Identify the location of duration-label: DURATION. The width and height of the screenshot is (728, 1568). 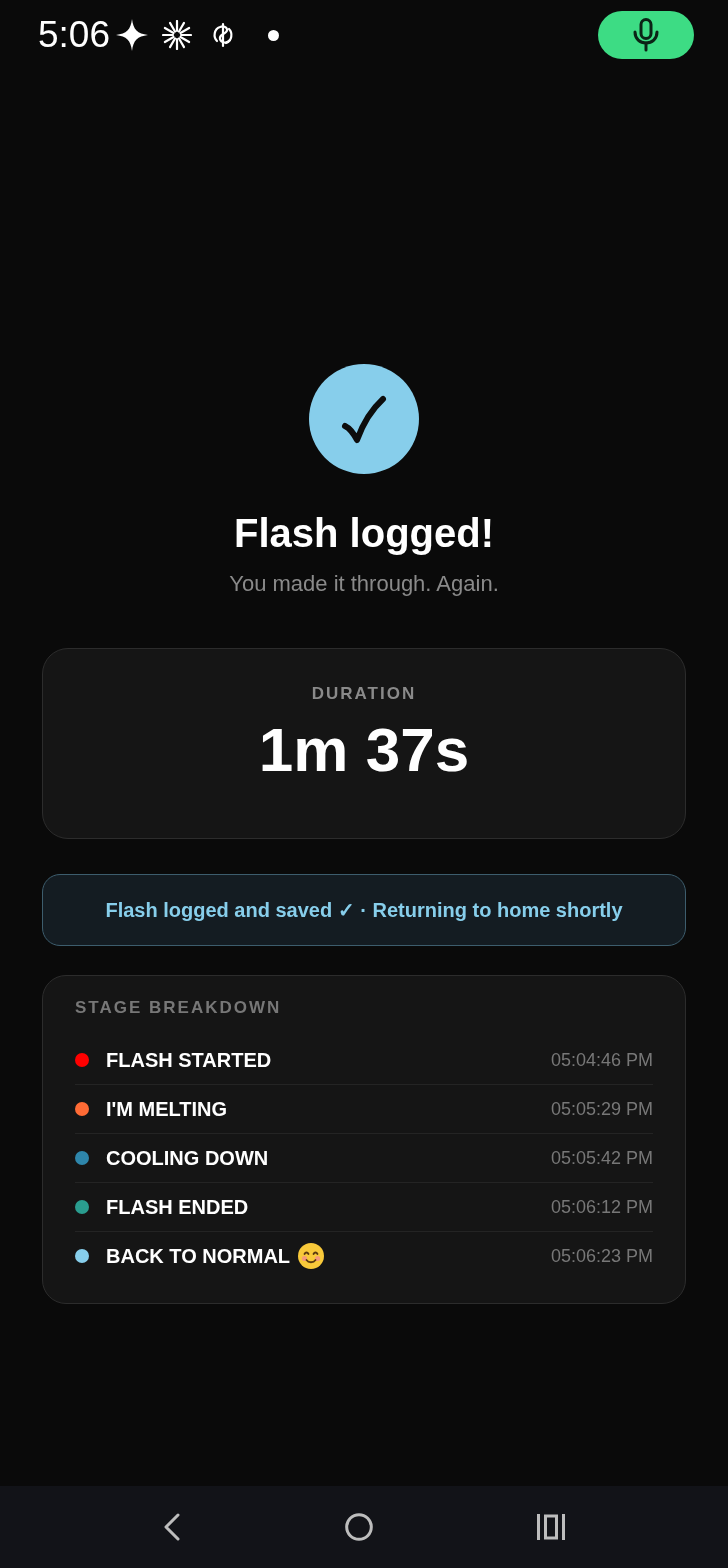
(364, 694).